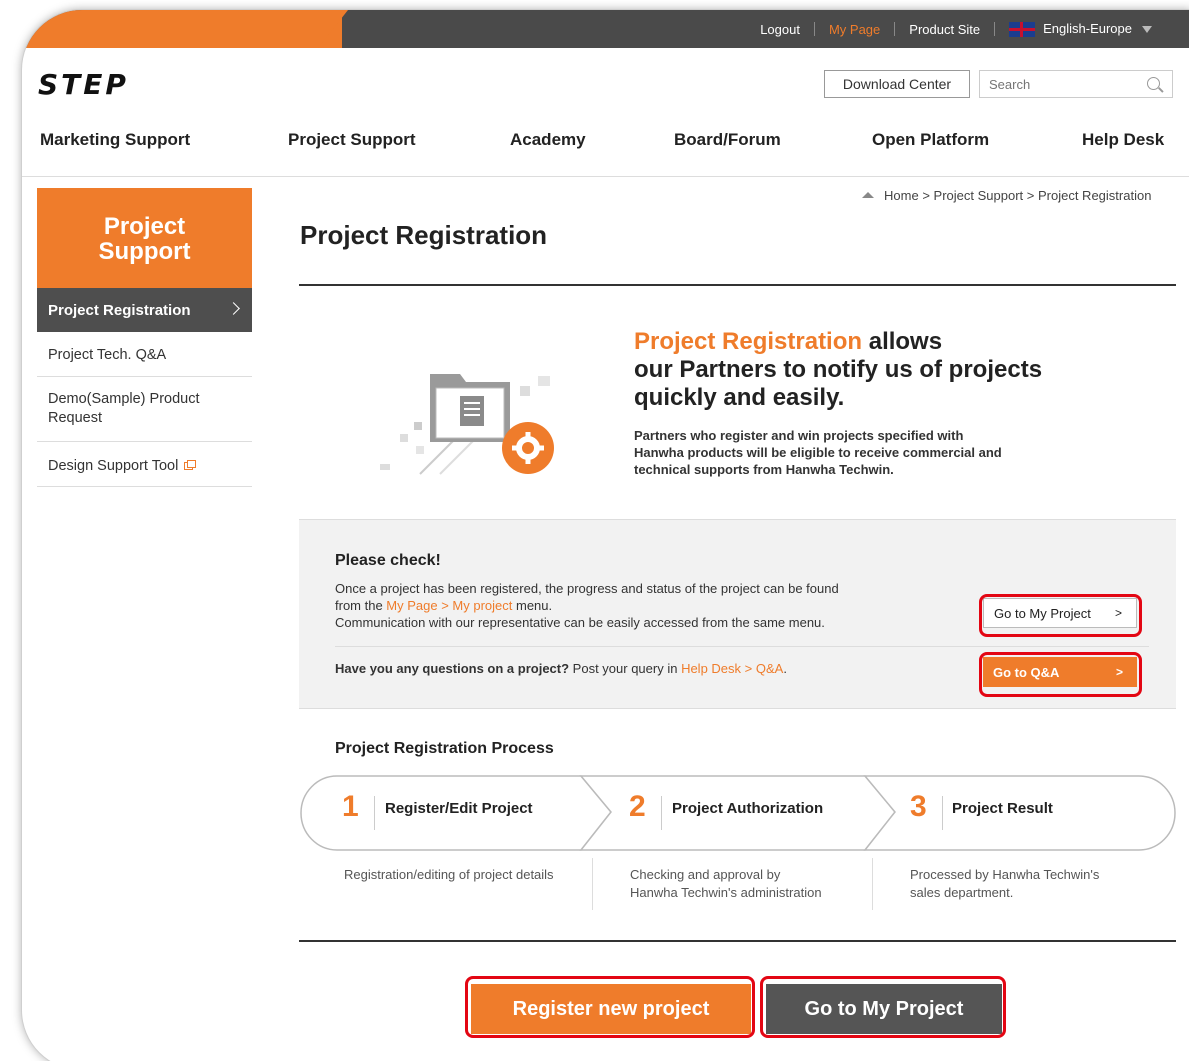  What do you see at coordinates (764, 469) in the screenshot?
I see `intro-sub-line: technical supports from Hanwha Techwin.` at bounding box center [764, 469].